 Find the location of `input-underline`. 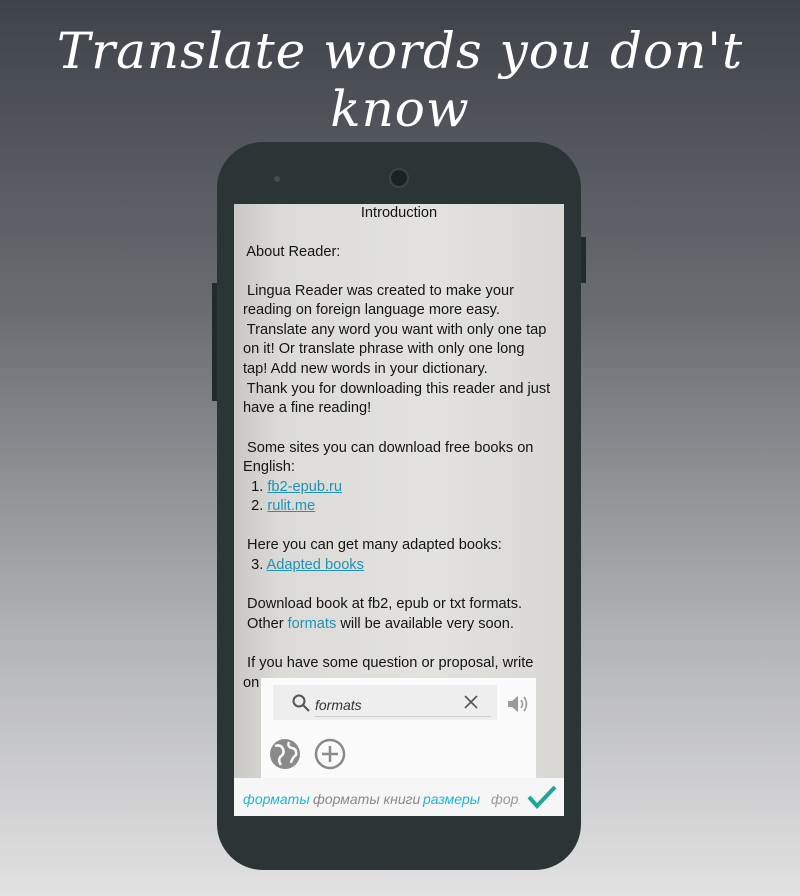

input-underline is located at coordinates (403, 716).